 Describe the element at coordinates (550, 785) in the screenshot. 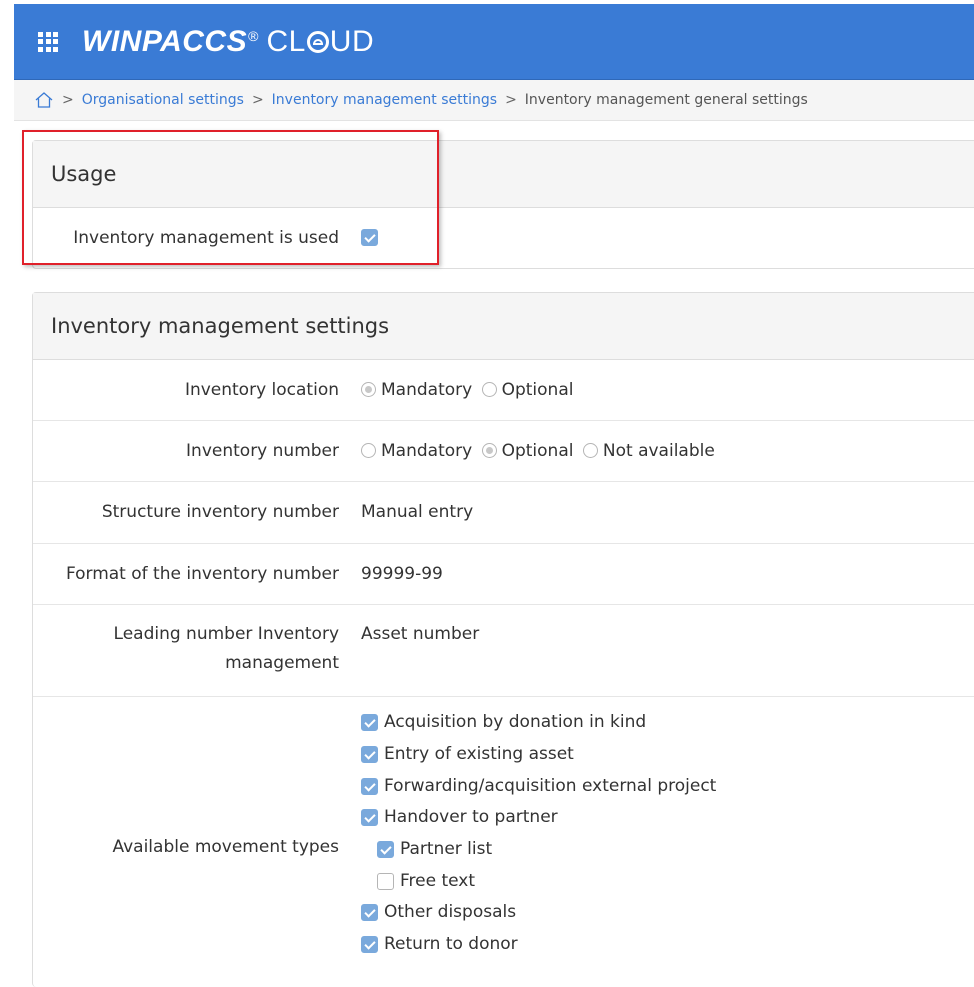

I see `movement-type-label: Forwarding/acquisition external project` at that location.